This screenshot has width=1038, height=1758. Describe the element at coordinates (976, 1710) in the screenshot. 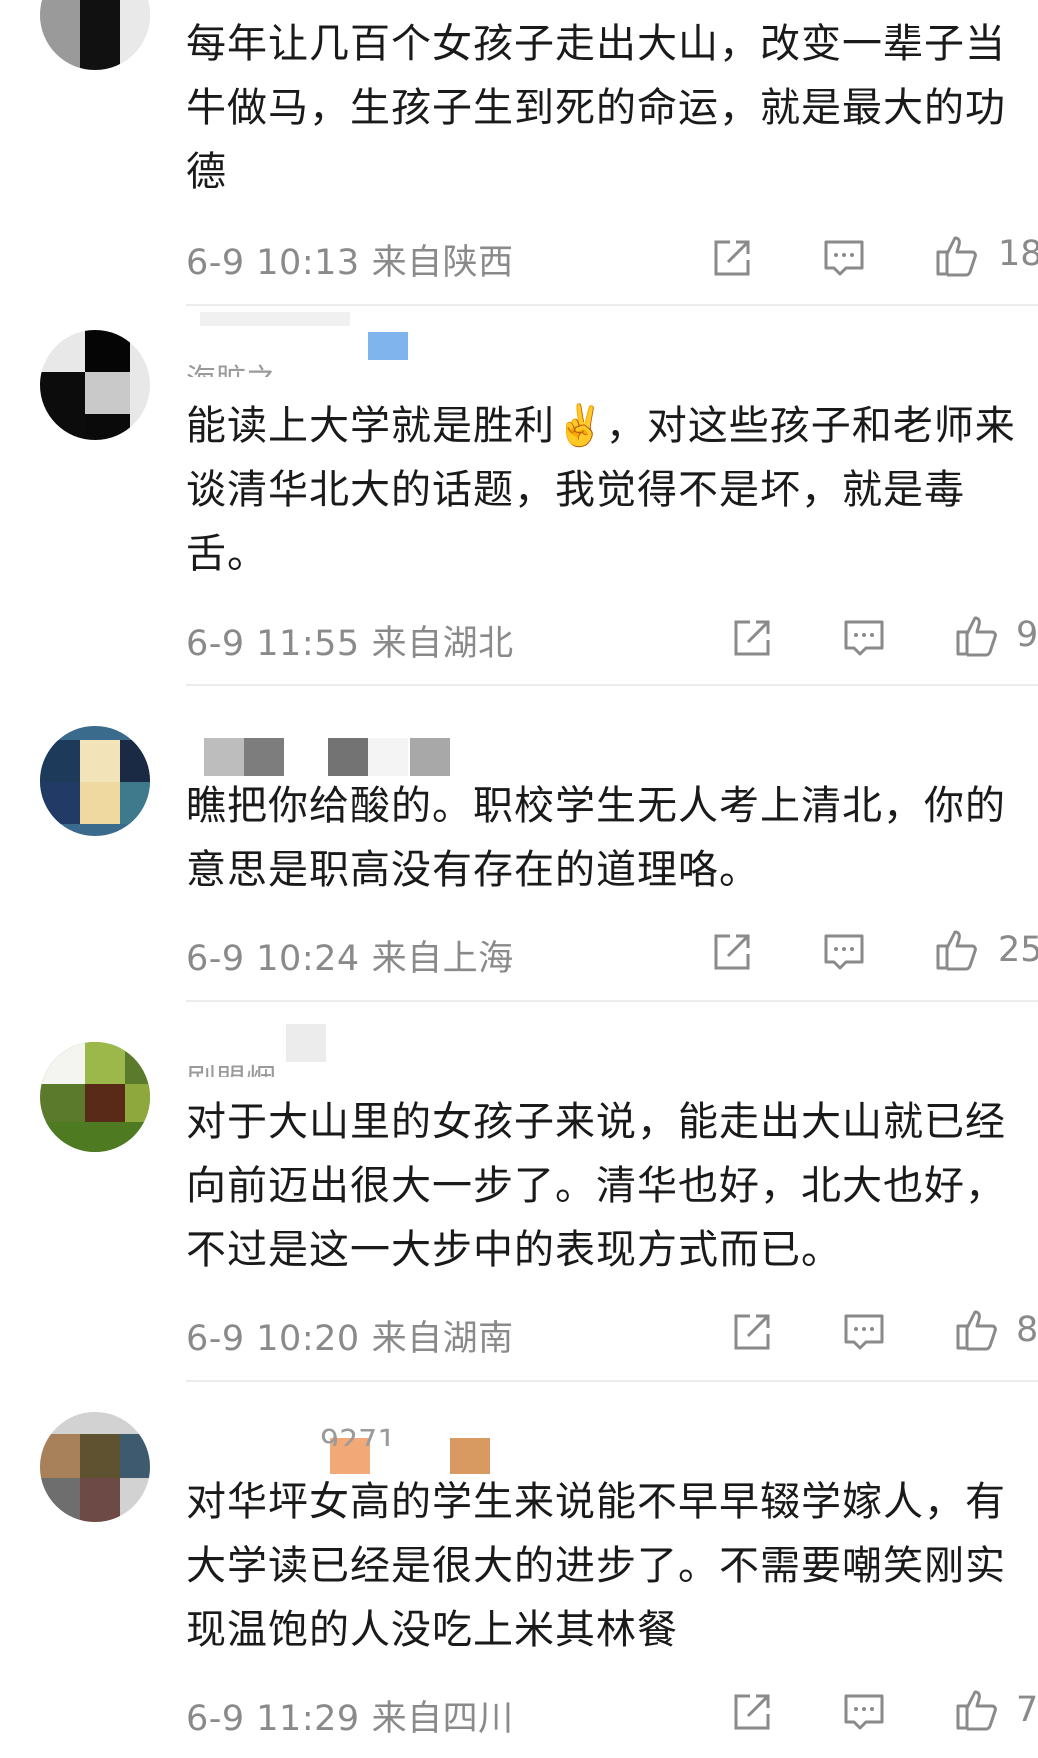

I see `thumbs-up-icon` at that location.